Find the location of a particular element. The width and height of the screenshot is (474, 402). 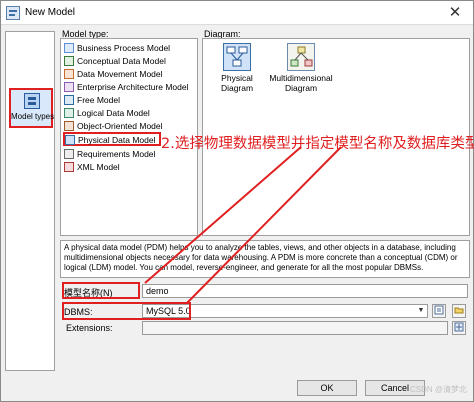

multidimensional-diagram-icon is located at coordinates (301, 57).